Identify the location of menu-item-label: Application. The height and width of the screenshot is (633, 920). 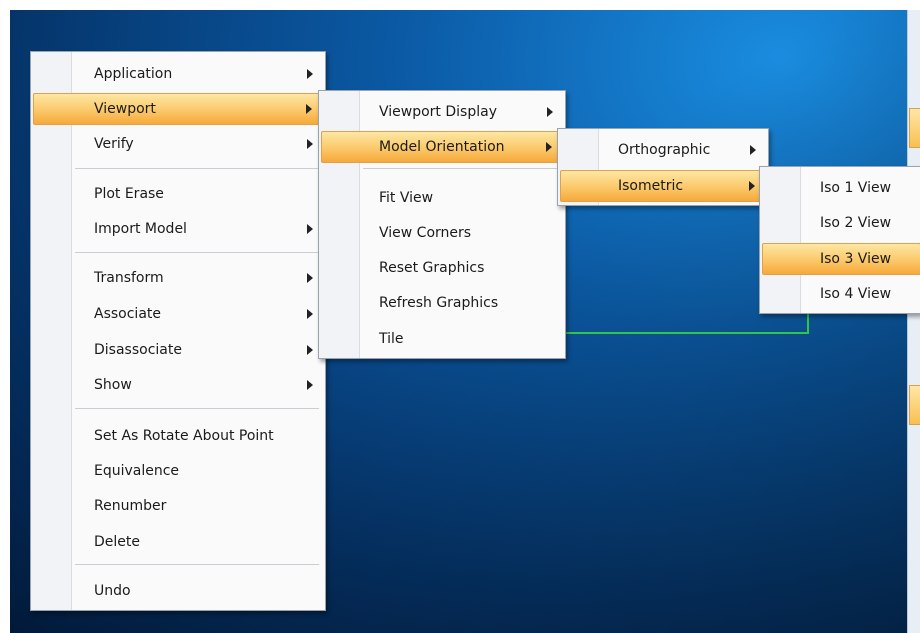
(133, 74).